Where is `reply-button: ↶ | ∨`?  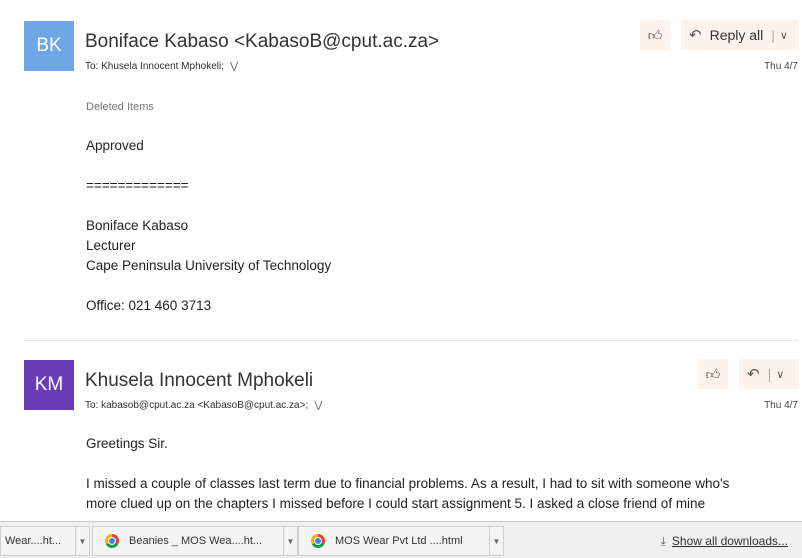
reply-button: ↶ | ∨ is located at coordinates (769, 374).